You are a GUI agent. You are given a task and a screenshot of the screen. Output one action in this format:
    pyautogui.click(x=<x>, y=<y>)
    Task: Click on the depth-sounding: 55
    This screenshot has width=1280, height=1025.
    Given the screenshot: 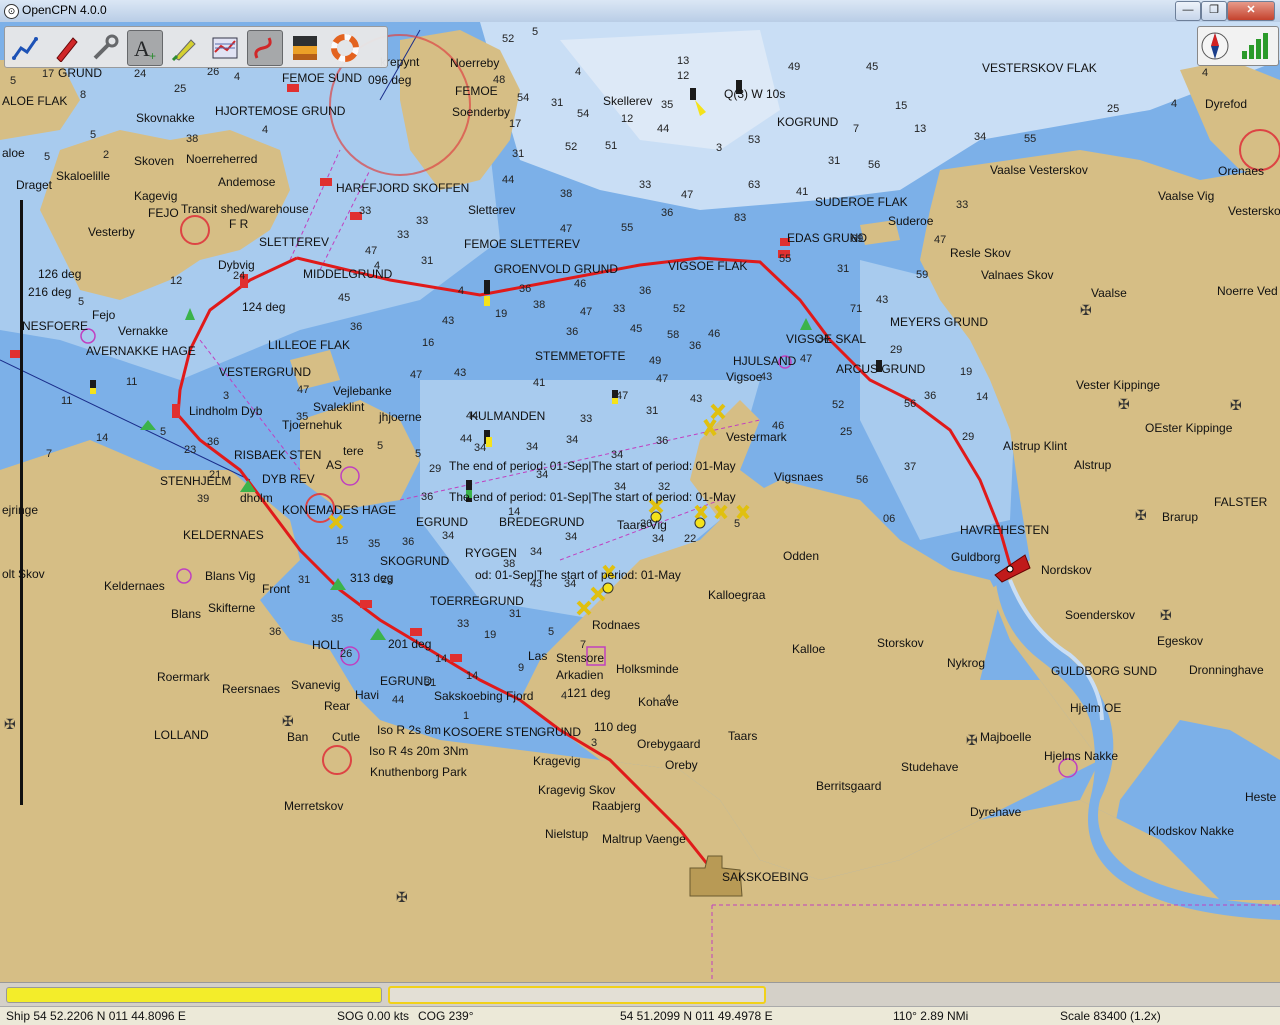 What is the action you would take?
    pyautogui.click(x=1030, y=139)
    